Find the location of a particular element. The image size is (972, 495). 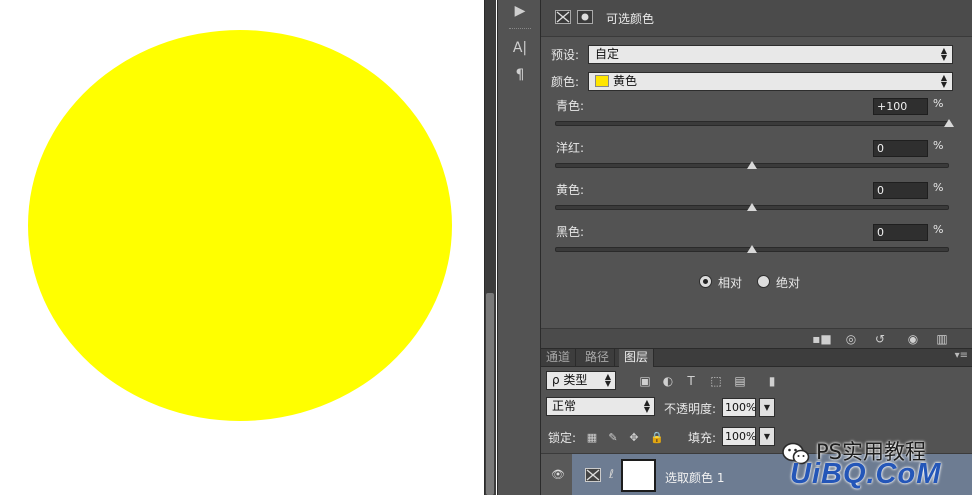

clip-to-layer-icon: ▪■ is located at coordinates (822, 339).